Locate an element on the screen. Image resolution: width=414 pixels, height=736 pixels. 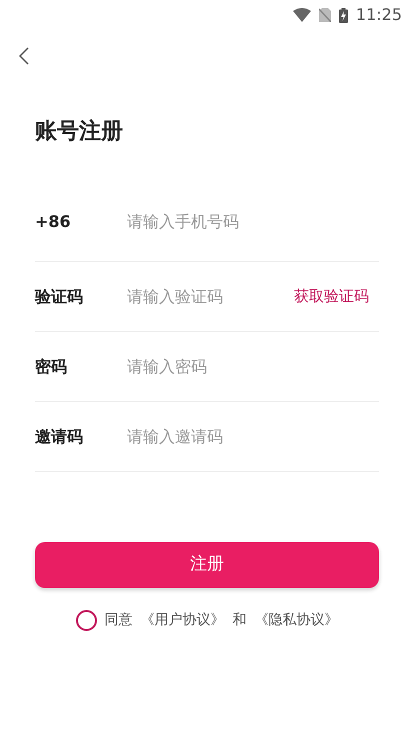
wifi-icon is located at coordinates (301, 15).